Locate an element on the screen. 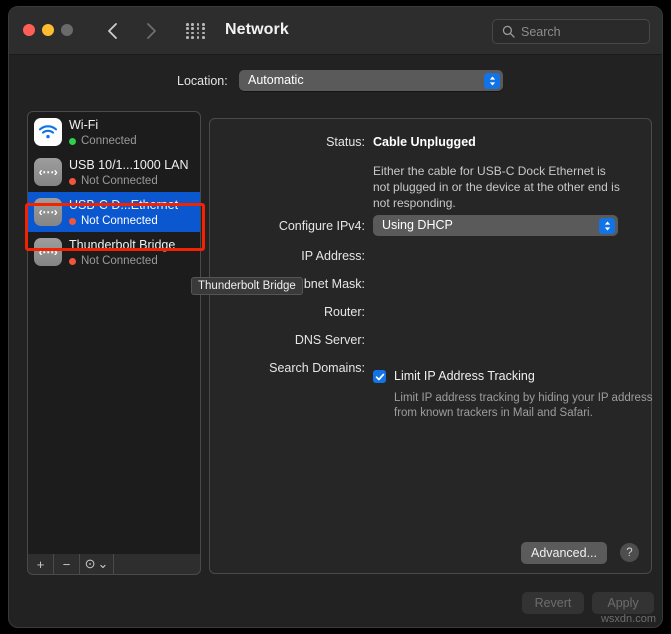  location-popup-button: Automatic is located at coordinates (371, 80).